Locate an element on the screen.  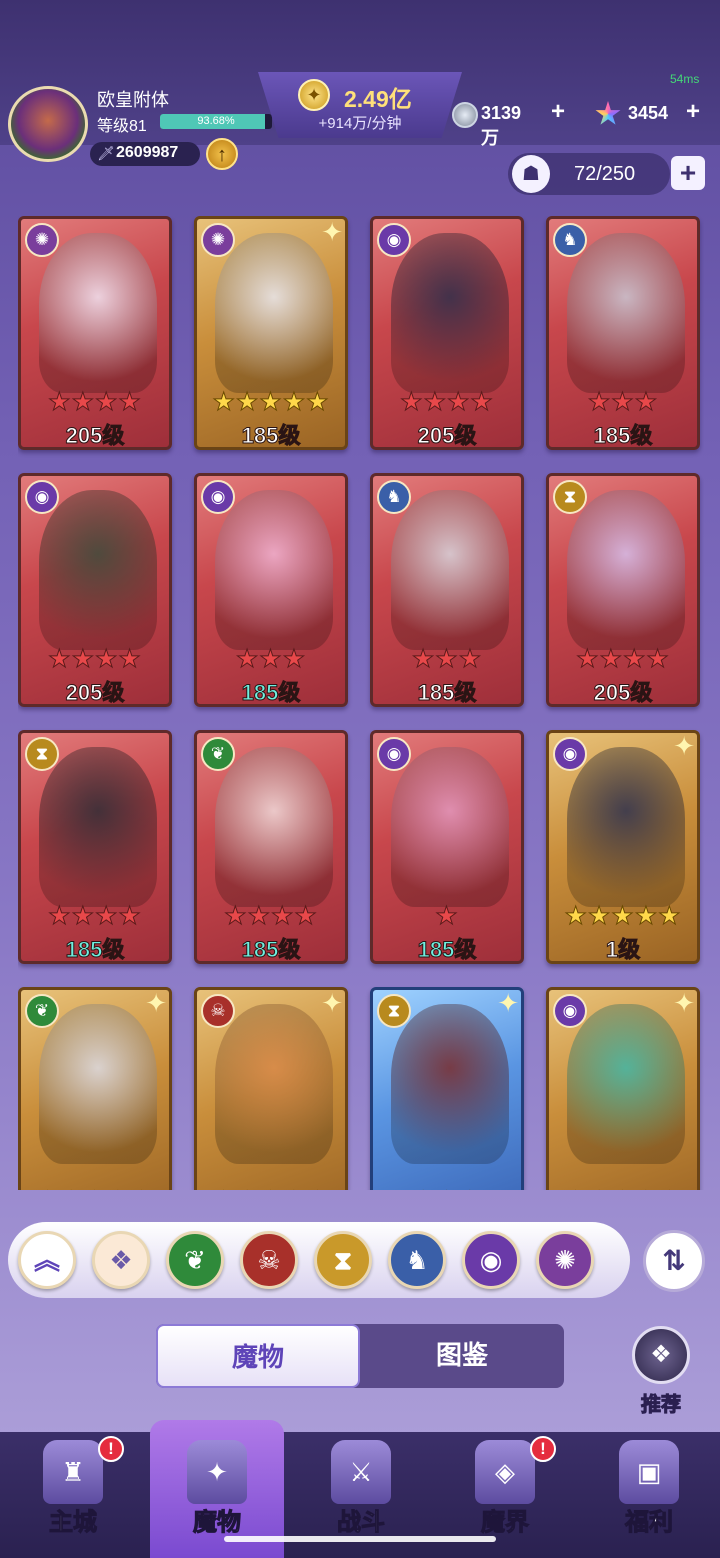
monster-level: 1级 is located at coordinates (623, 949).